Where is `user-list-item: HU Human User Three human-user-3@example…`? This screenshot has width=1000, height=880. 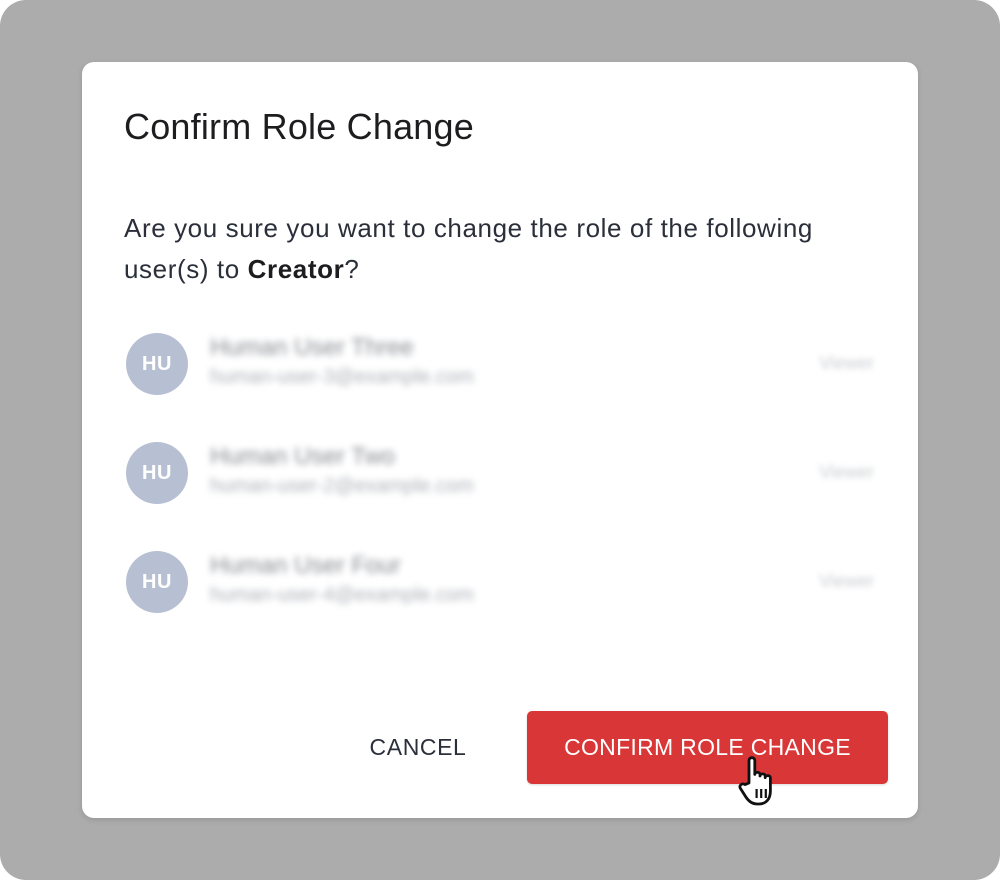 user-list-item: HU Human User Three human-user-3@example… is located at coordinates (500, 364).